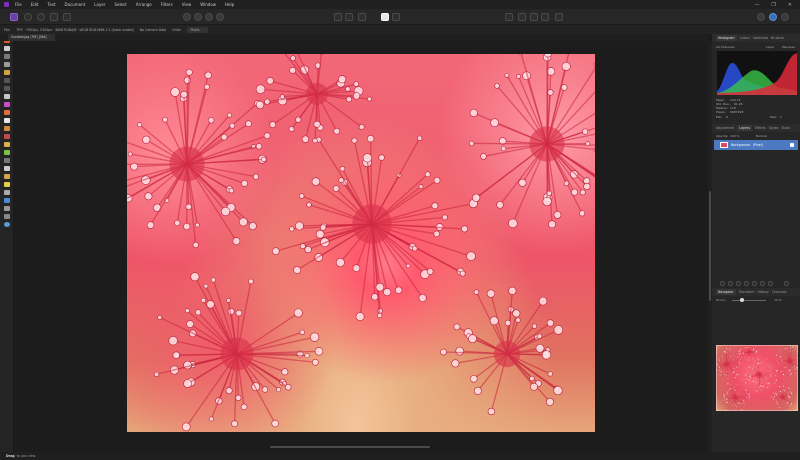  What do you see at coordinates (197, 29) in the screenshot?
I see `units-dropdown: Pixels` at bounding box center [197, 29].